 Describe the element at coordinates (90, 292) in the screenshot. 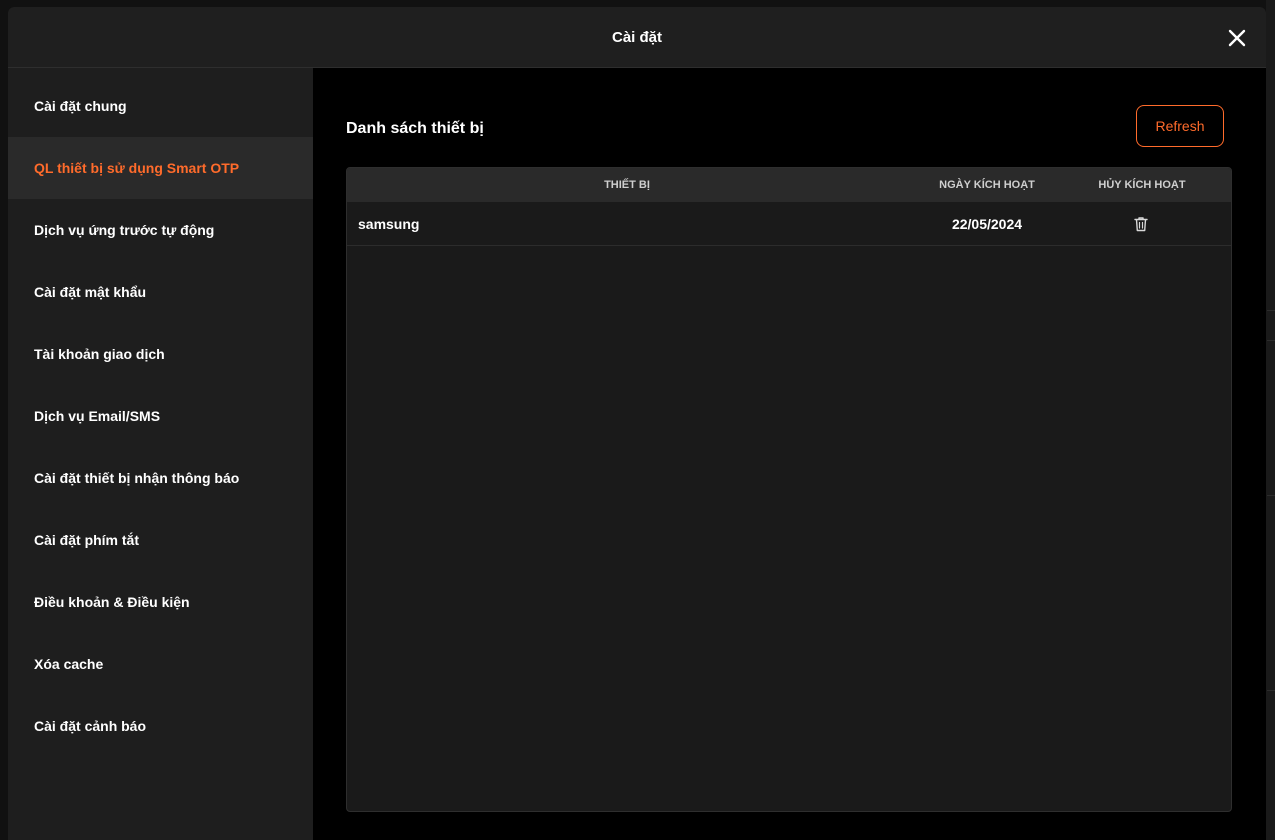

I see `sidebar-item-label: Cài đặt mật khẩu` at that location.